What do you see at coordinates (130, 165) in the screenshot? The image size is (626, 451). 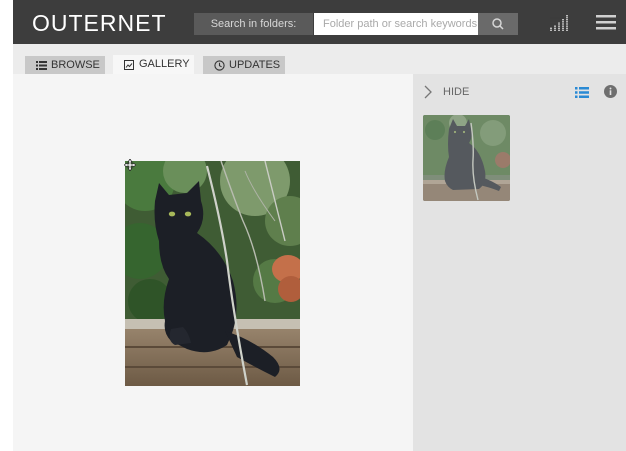 I see `move-cursor-icon` at bounding box center [130, 165].